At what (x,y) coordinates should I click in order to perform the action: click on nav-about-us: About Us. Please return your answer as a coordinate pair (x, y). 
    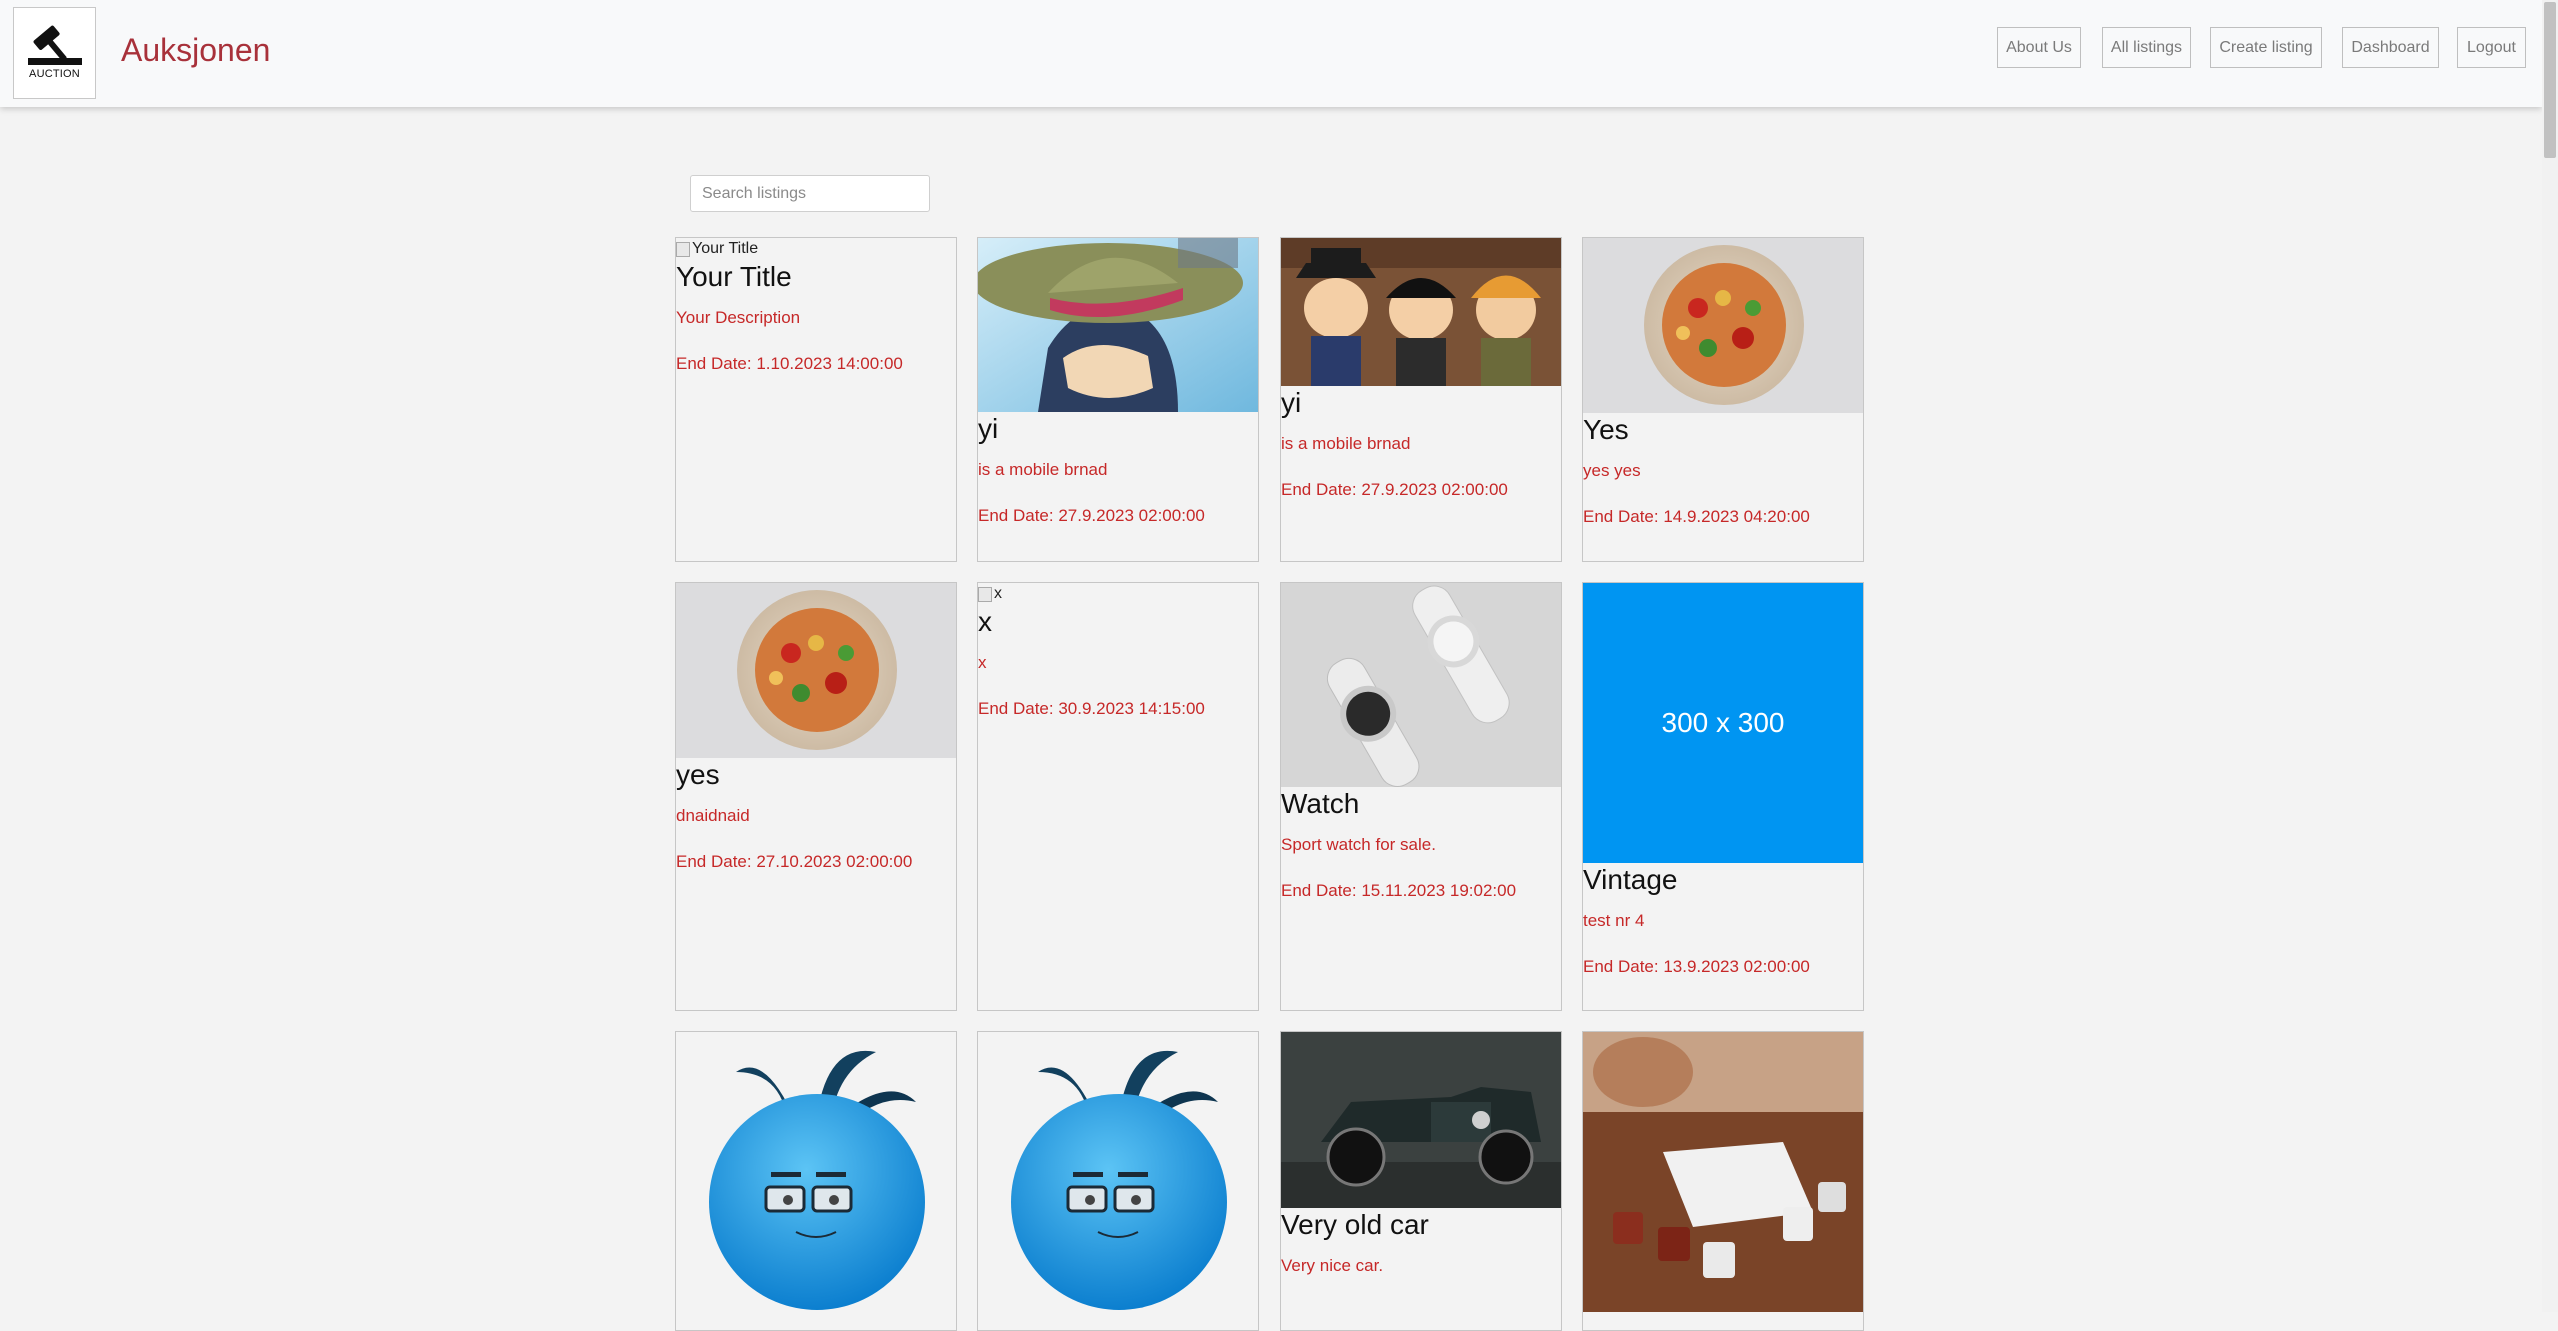
    Looking at the image, I should click on (2039, 47).